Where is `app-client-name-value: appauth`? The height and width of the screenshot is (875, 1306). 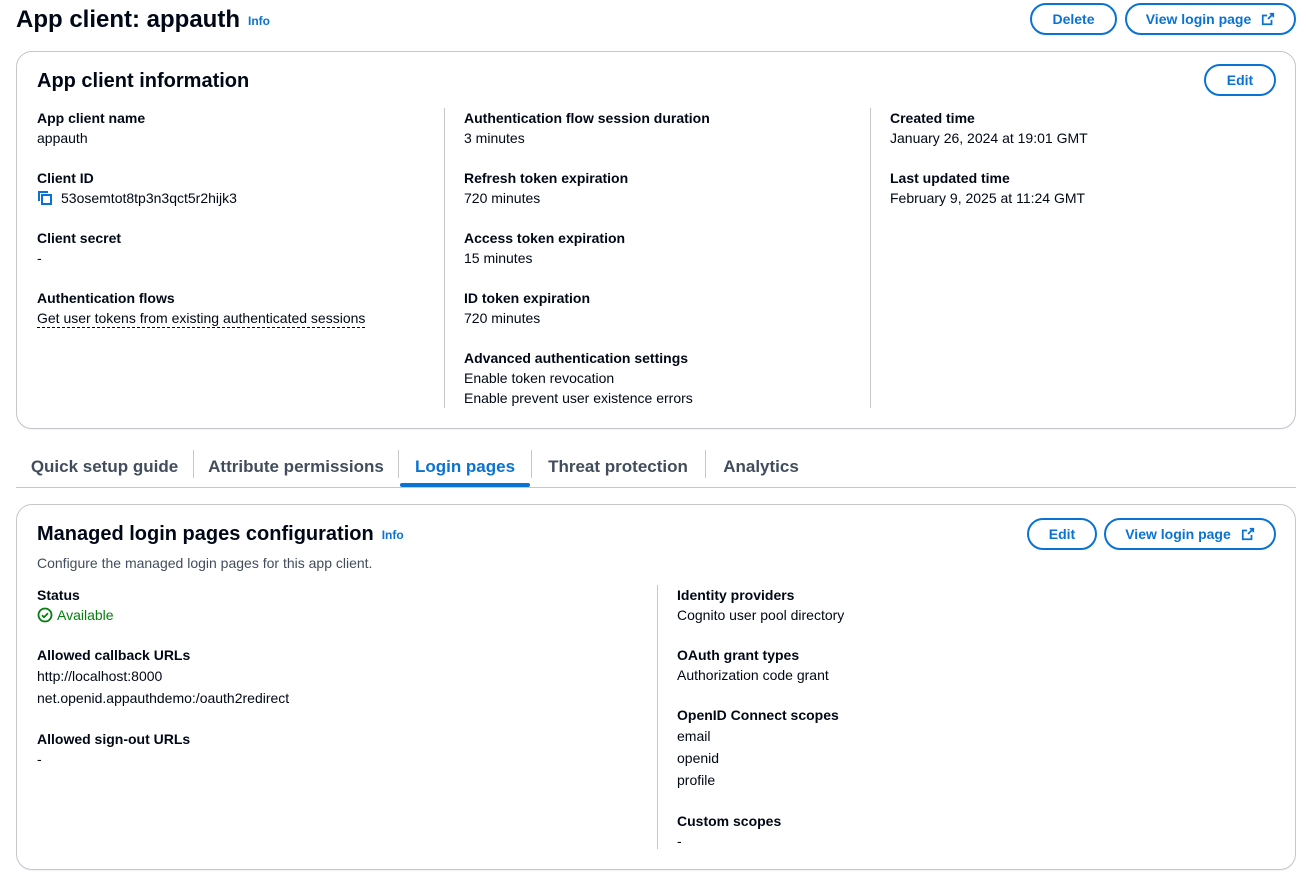
app-client-name-value: appauth is located at coordinates (62, 138).